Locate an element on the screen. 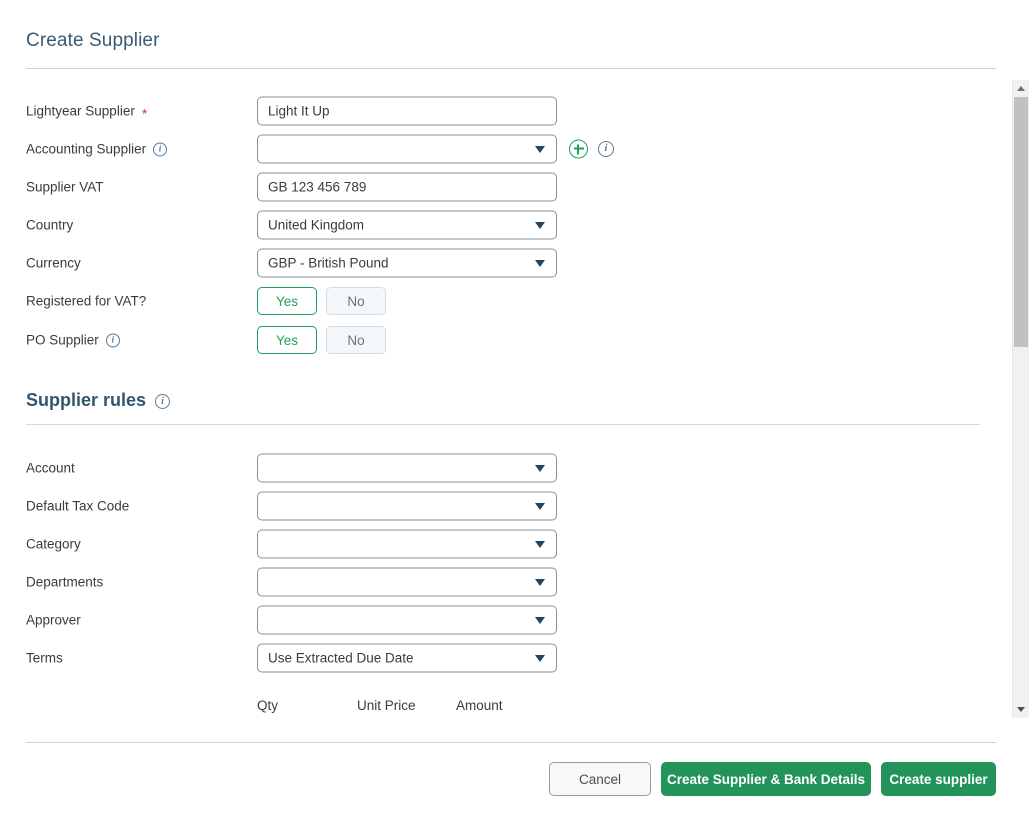  label-approver: Approver is located at coordinates (53, 620).